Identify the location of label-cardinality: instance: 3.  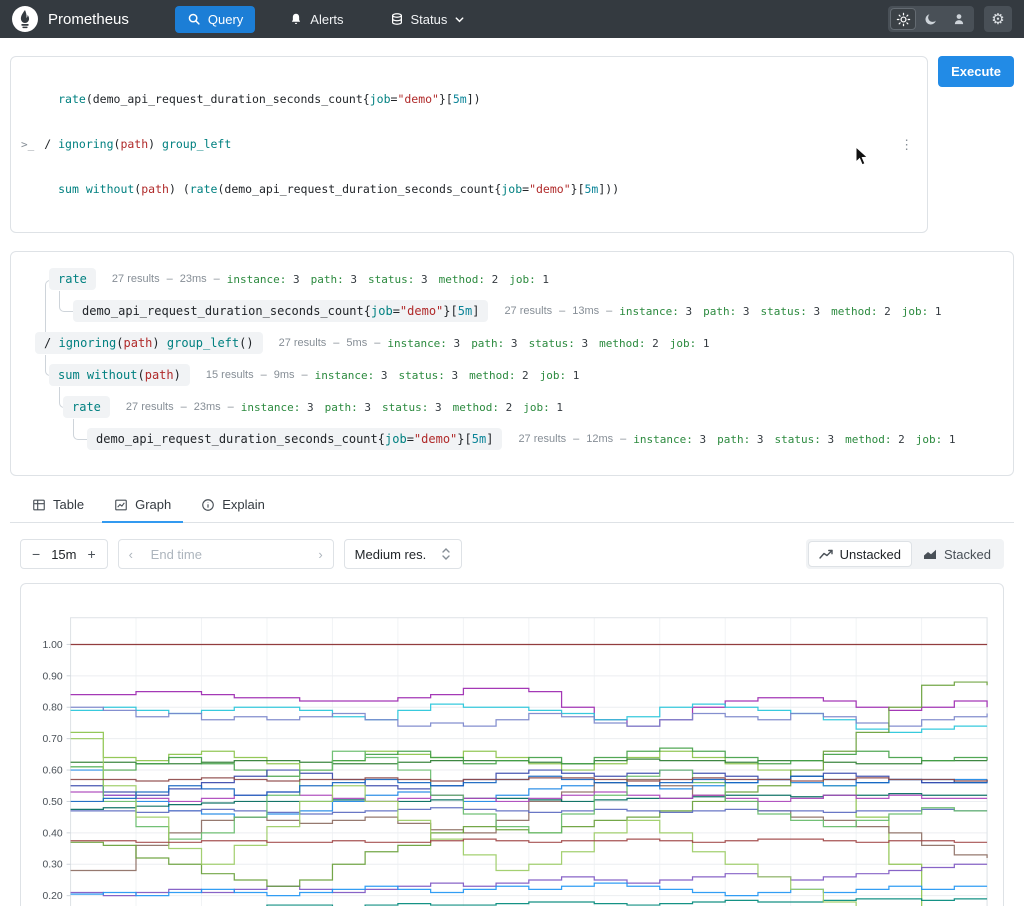
(263, 279).